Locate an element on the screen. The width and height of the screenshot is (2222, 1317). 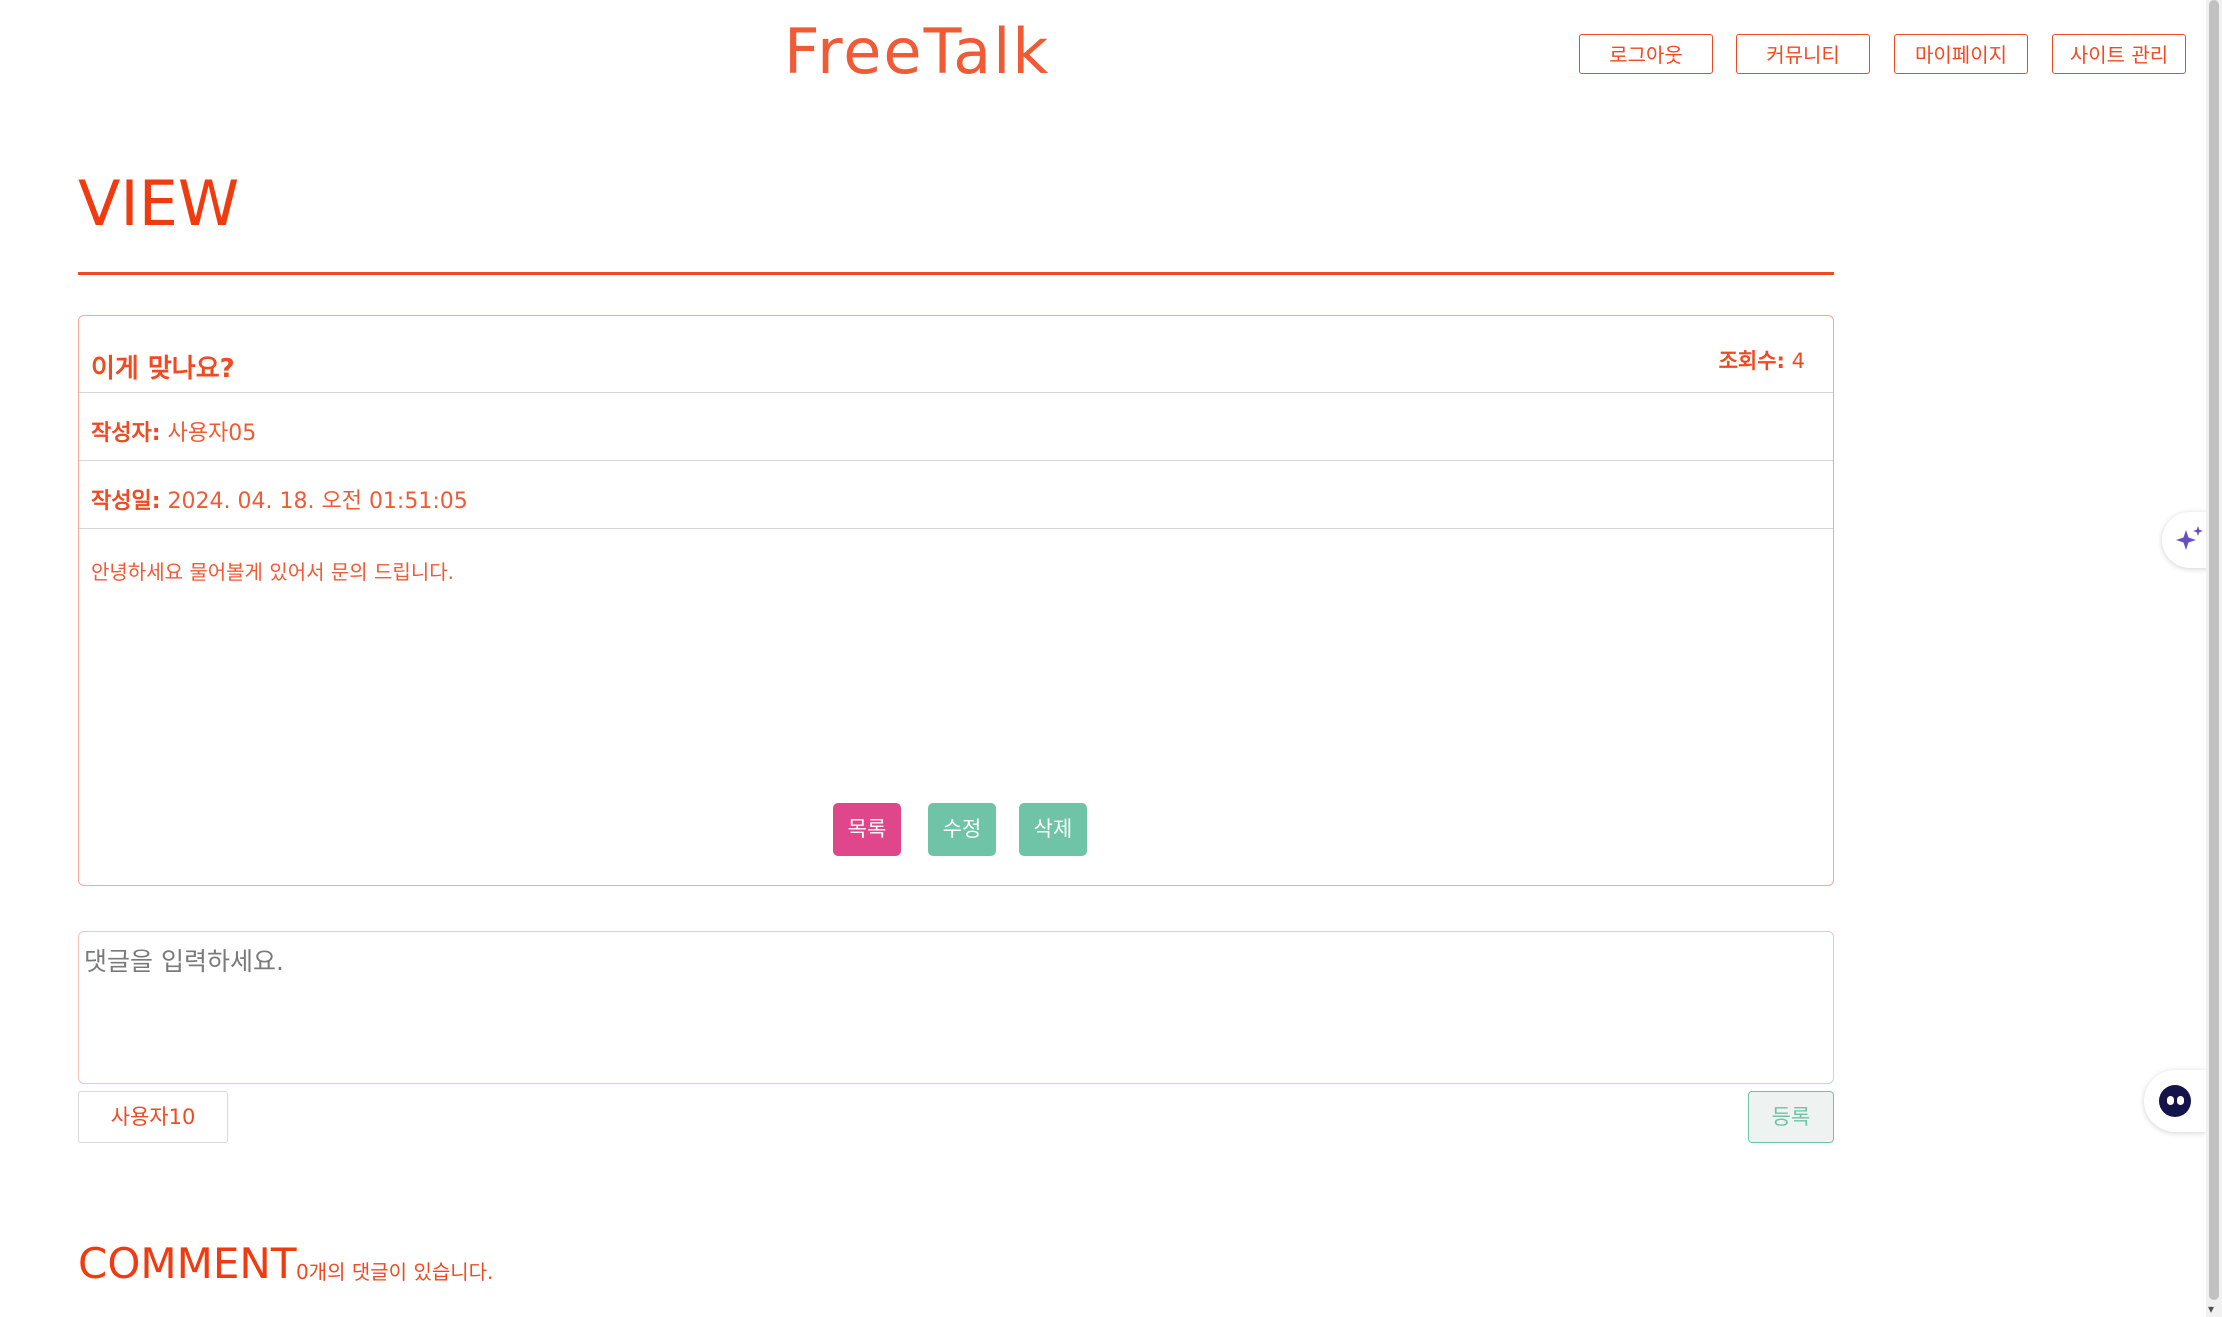
post-author-row: 작성자: 사용자05 is located at coordinates (956, 427).